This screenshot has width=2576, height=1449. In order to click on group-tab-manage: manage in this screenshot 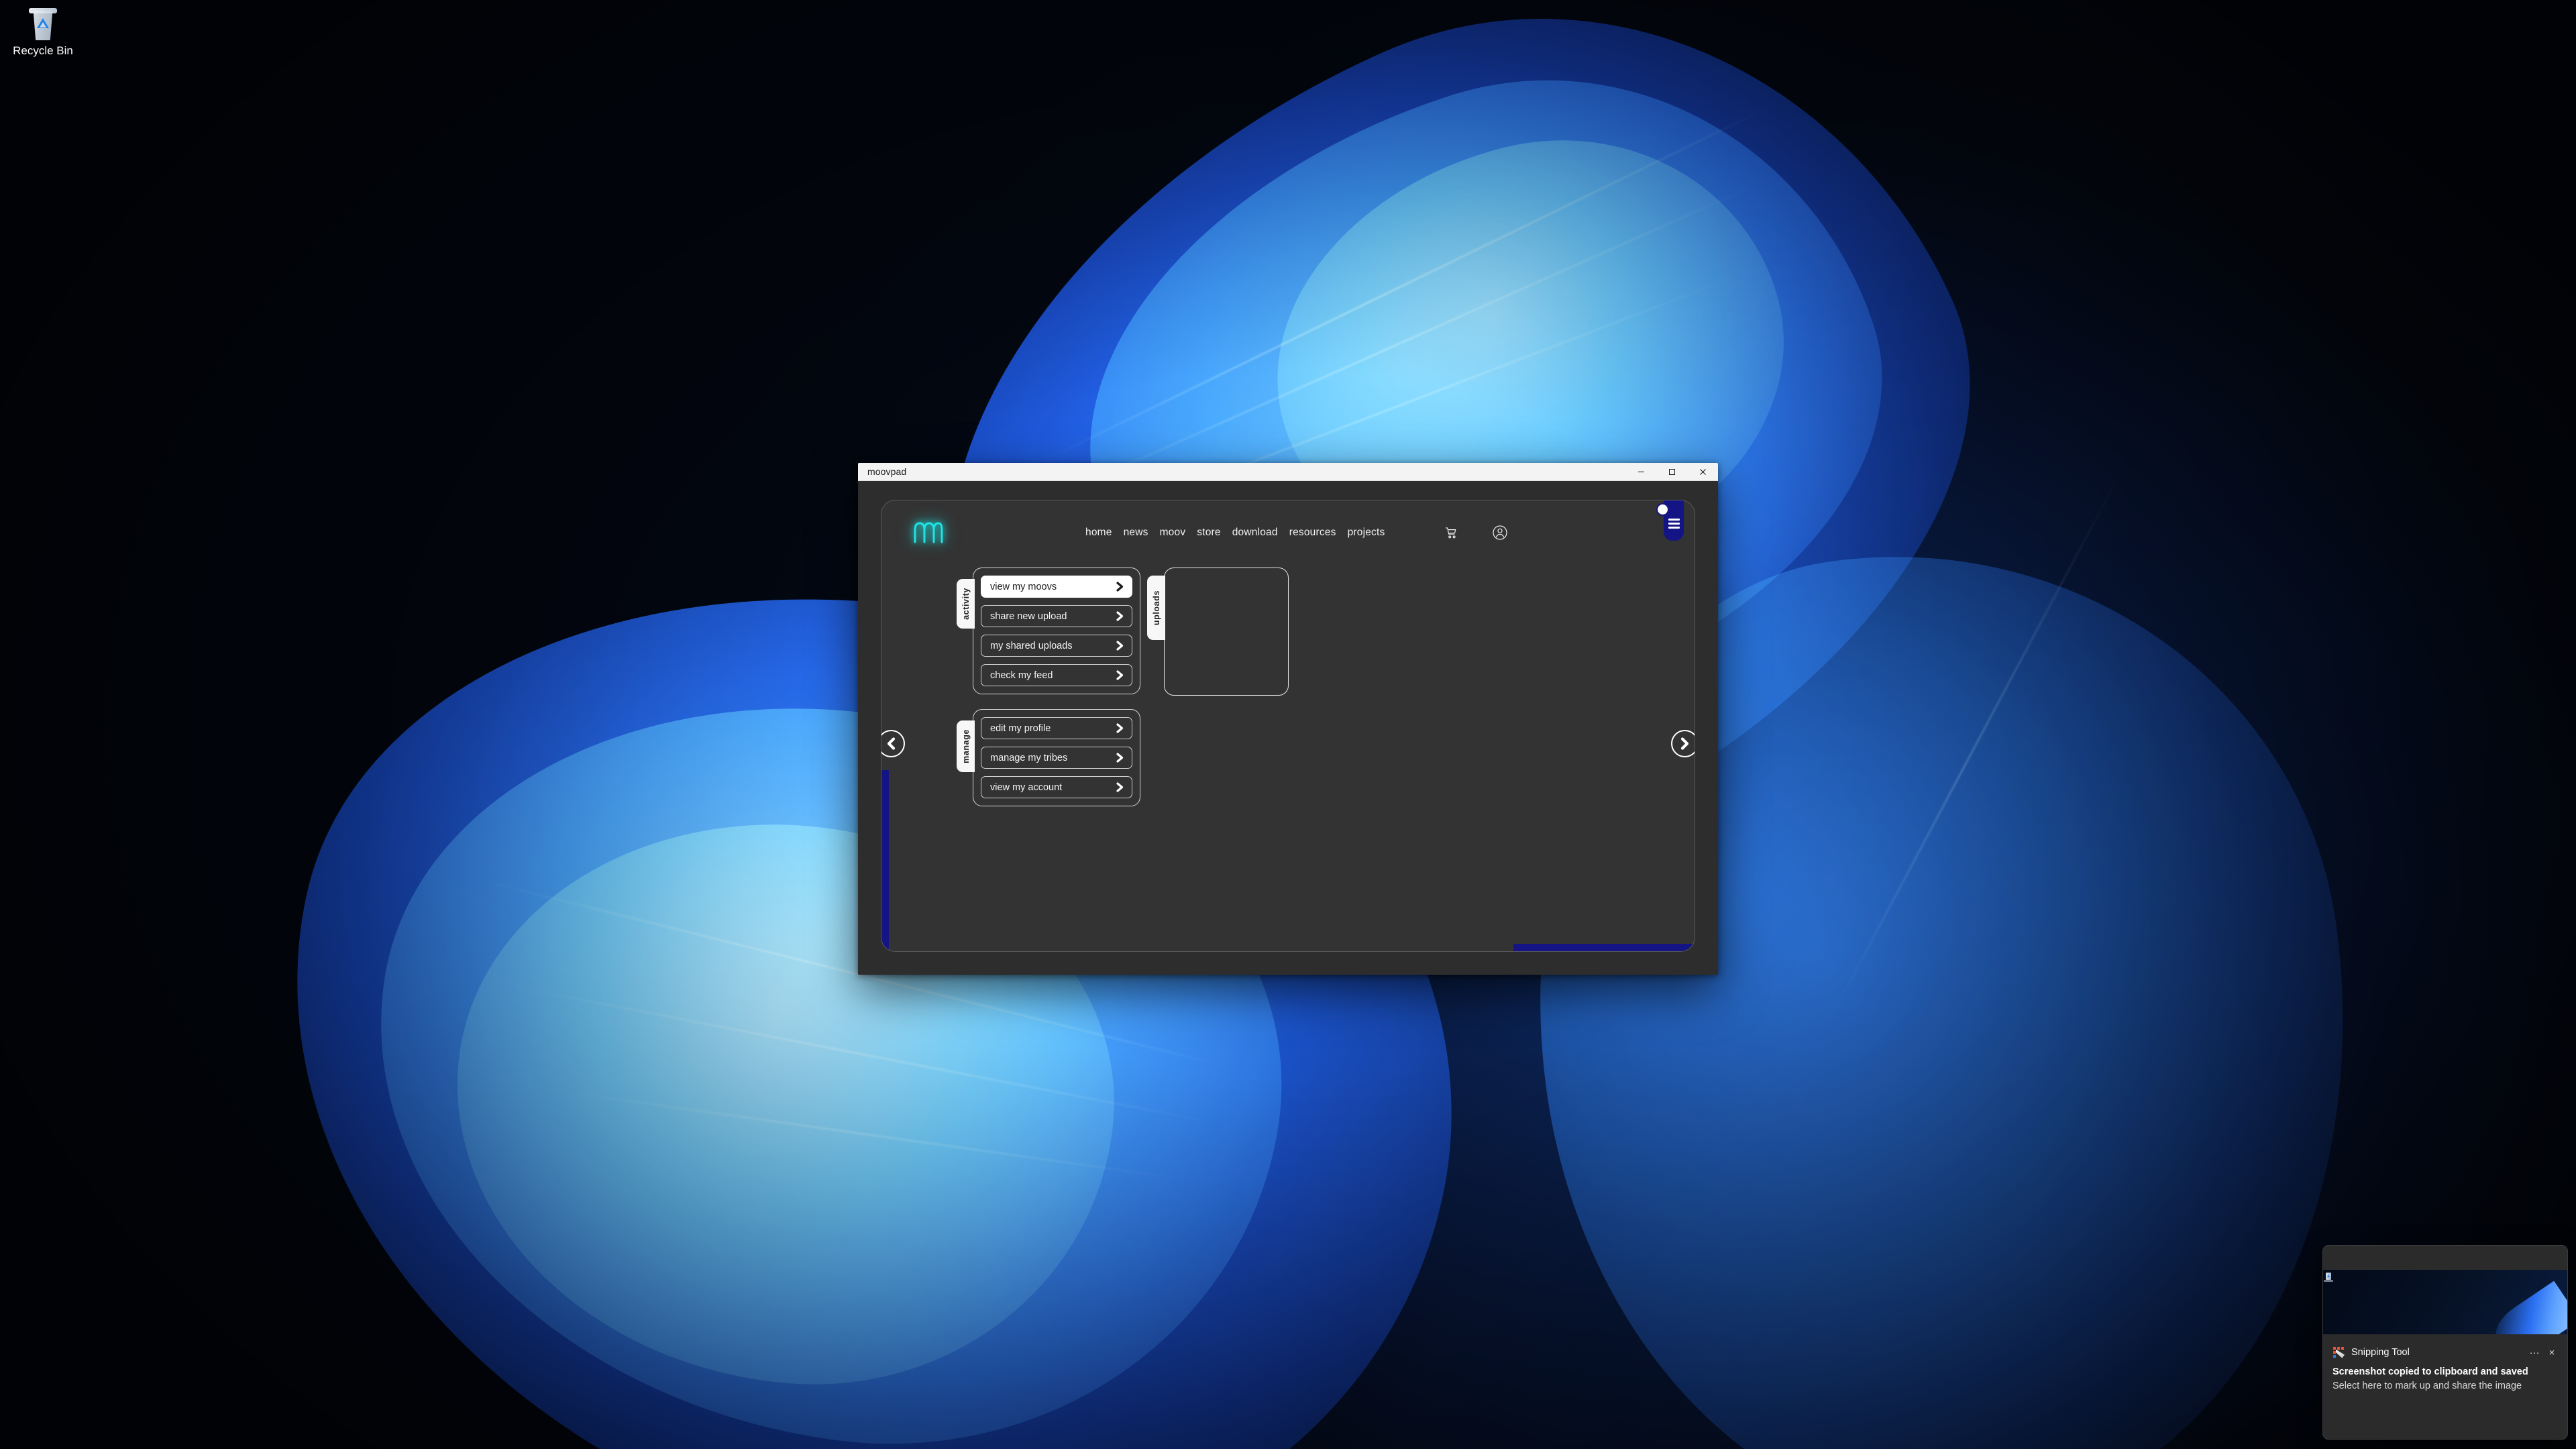, I will do `click(966, 746)`.